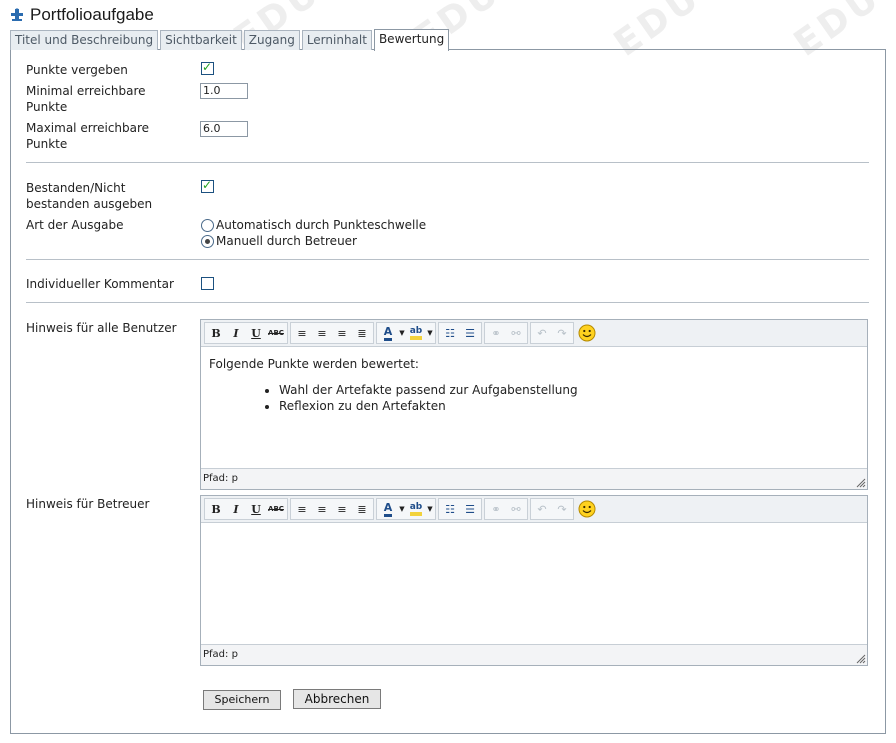  What do you see at coordinates (314, 364) in the screenshot?
I see `content-paragraph: Folgende Punkte werden bewertet:` at bounding box center [314, 364].